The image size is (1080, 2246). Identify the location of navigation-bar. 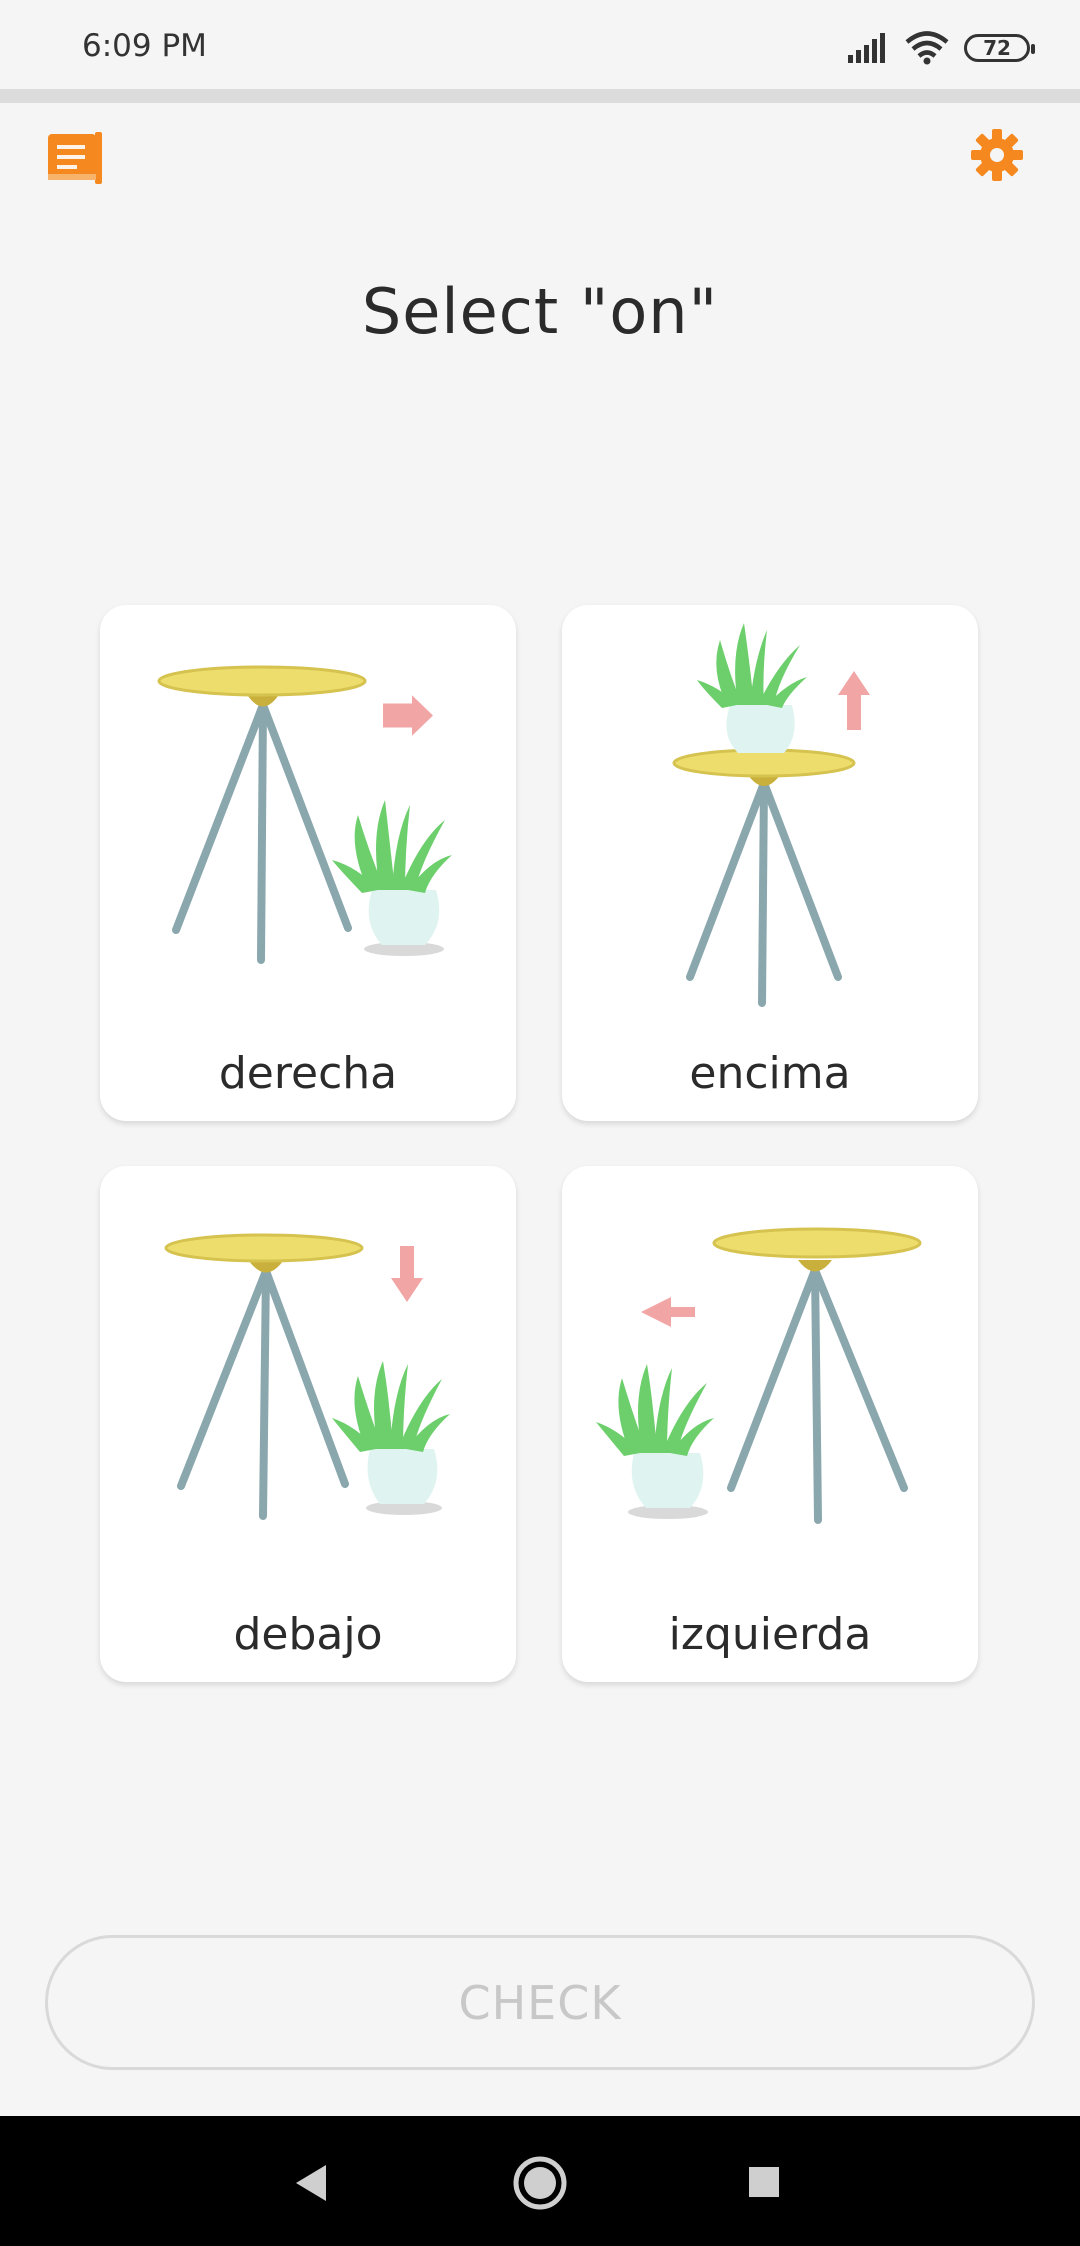
(540, 2181).